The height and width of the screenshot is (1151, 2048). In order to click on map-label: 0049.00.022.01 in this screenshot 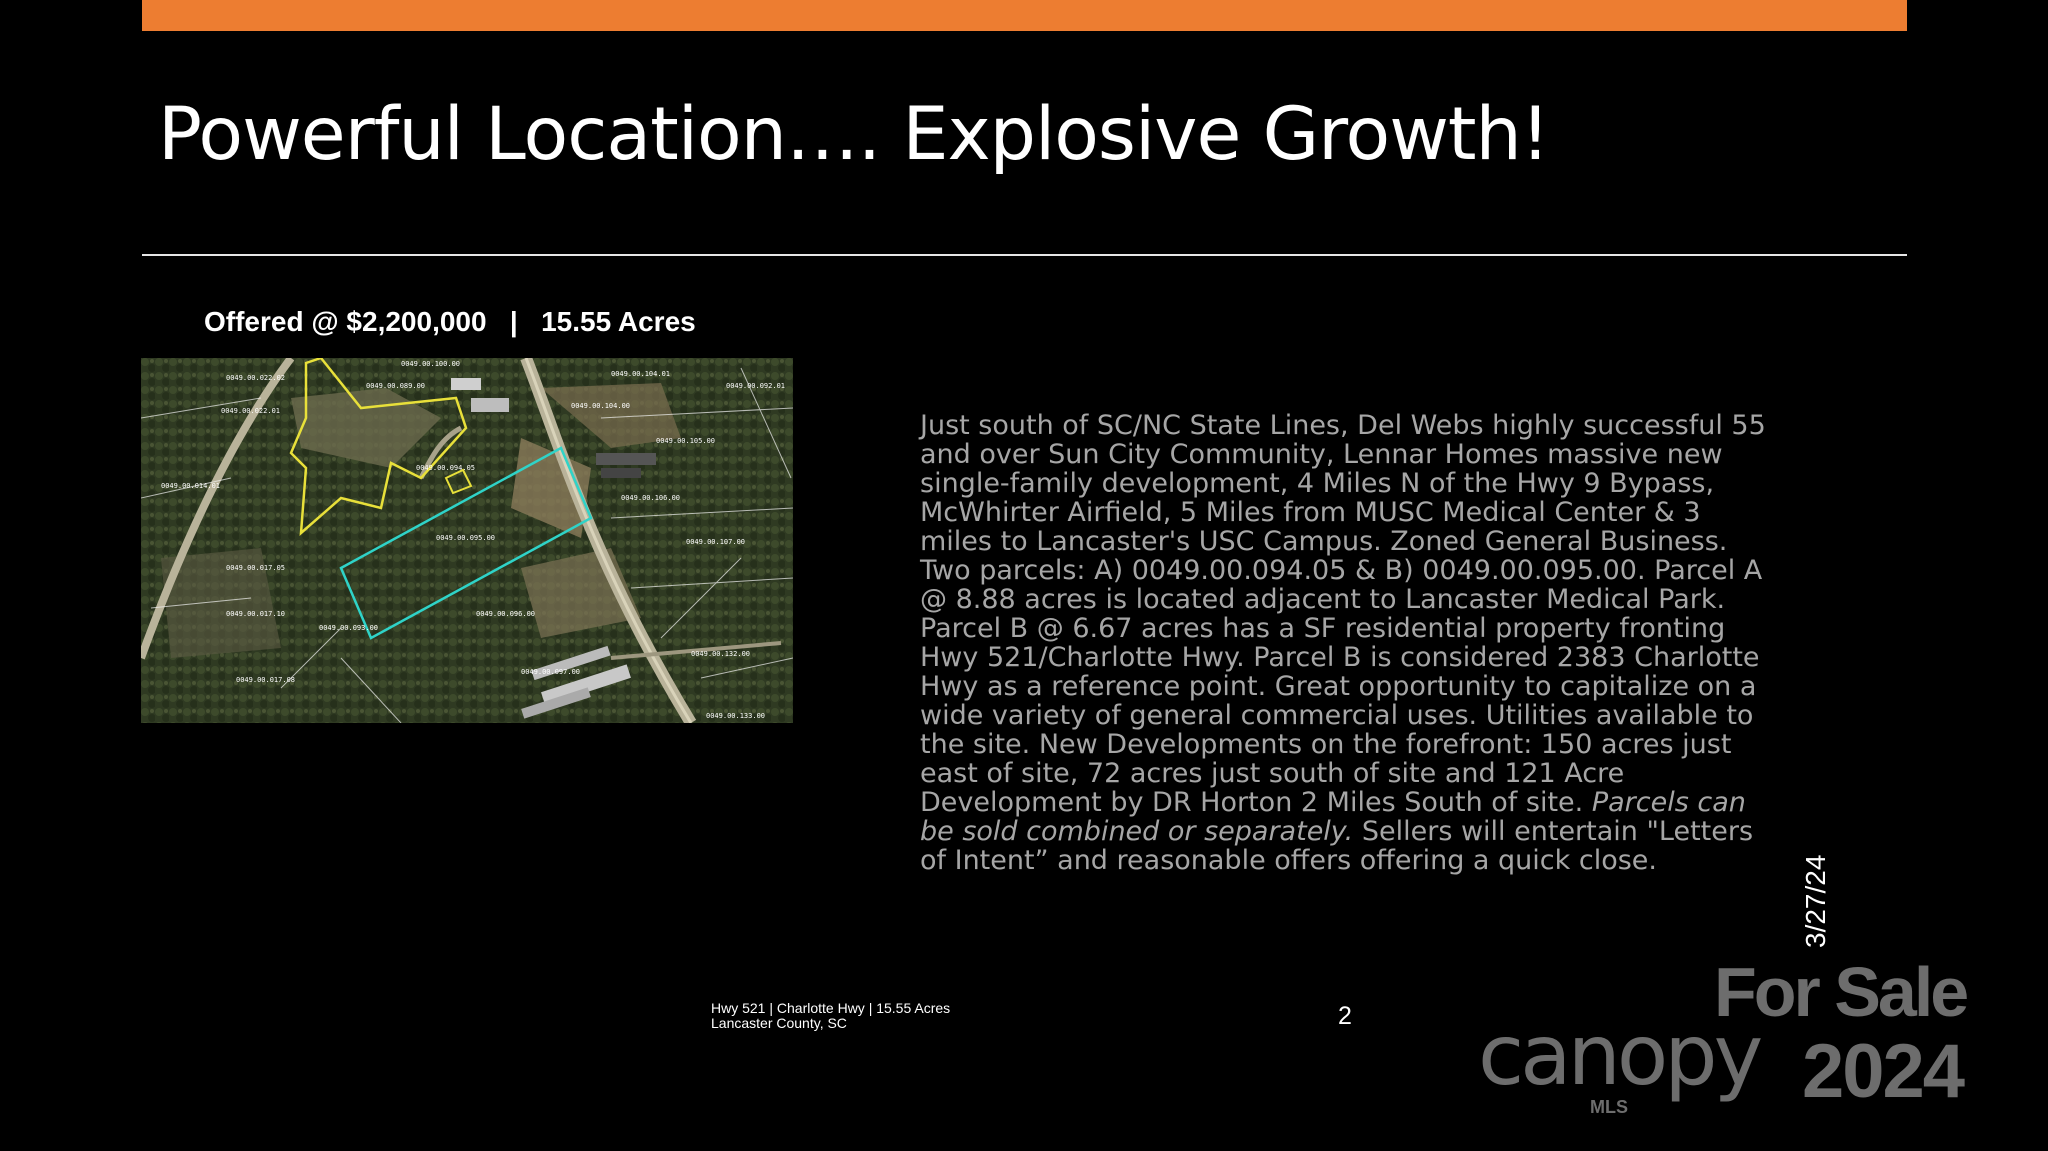, I will do `click(250, 411)`.